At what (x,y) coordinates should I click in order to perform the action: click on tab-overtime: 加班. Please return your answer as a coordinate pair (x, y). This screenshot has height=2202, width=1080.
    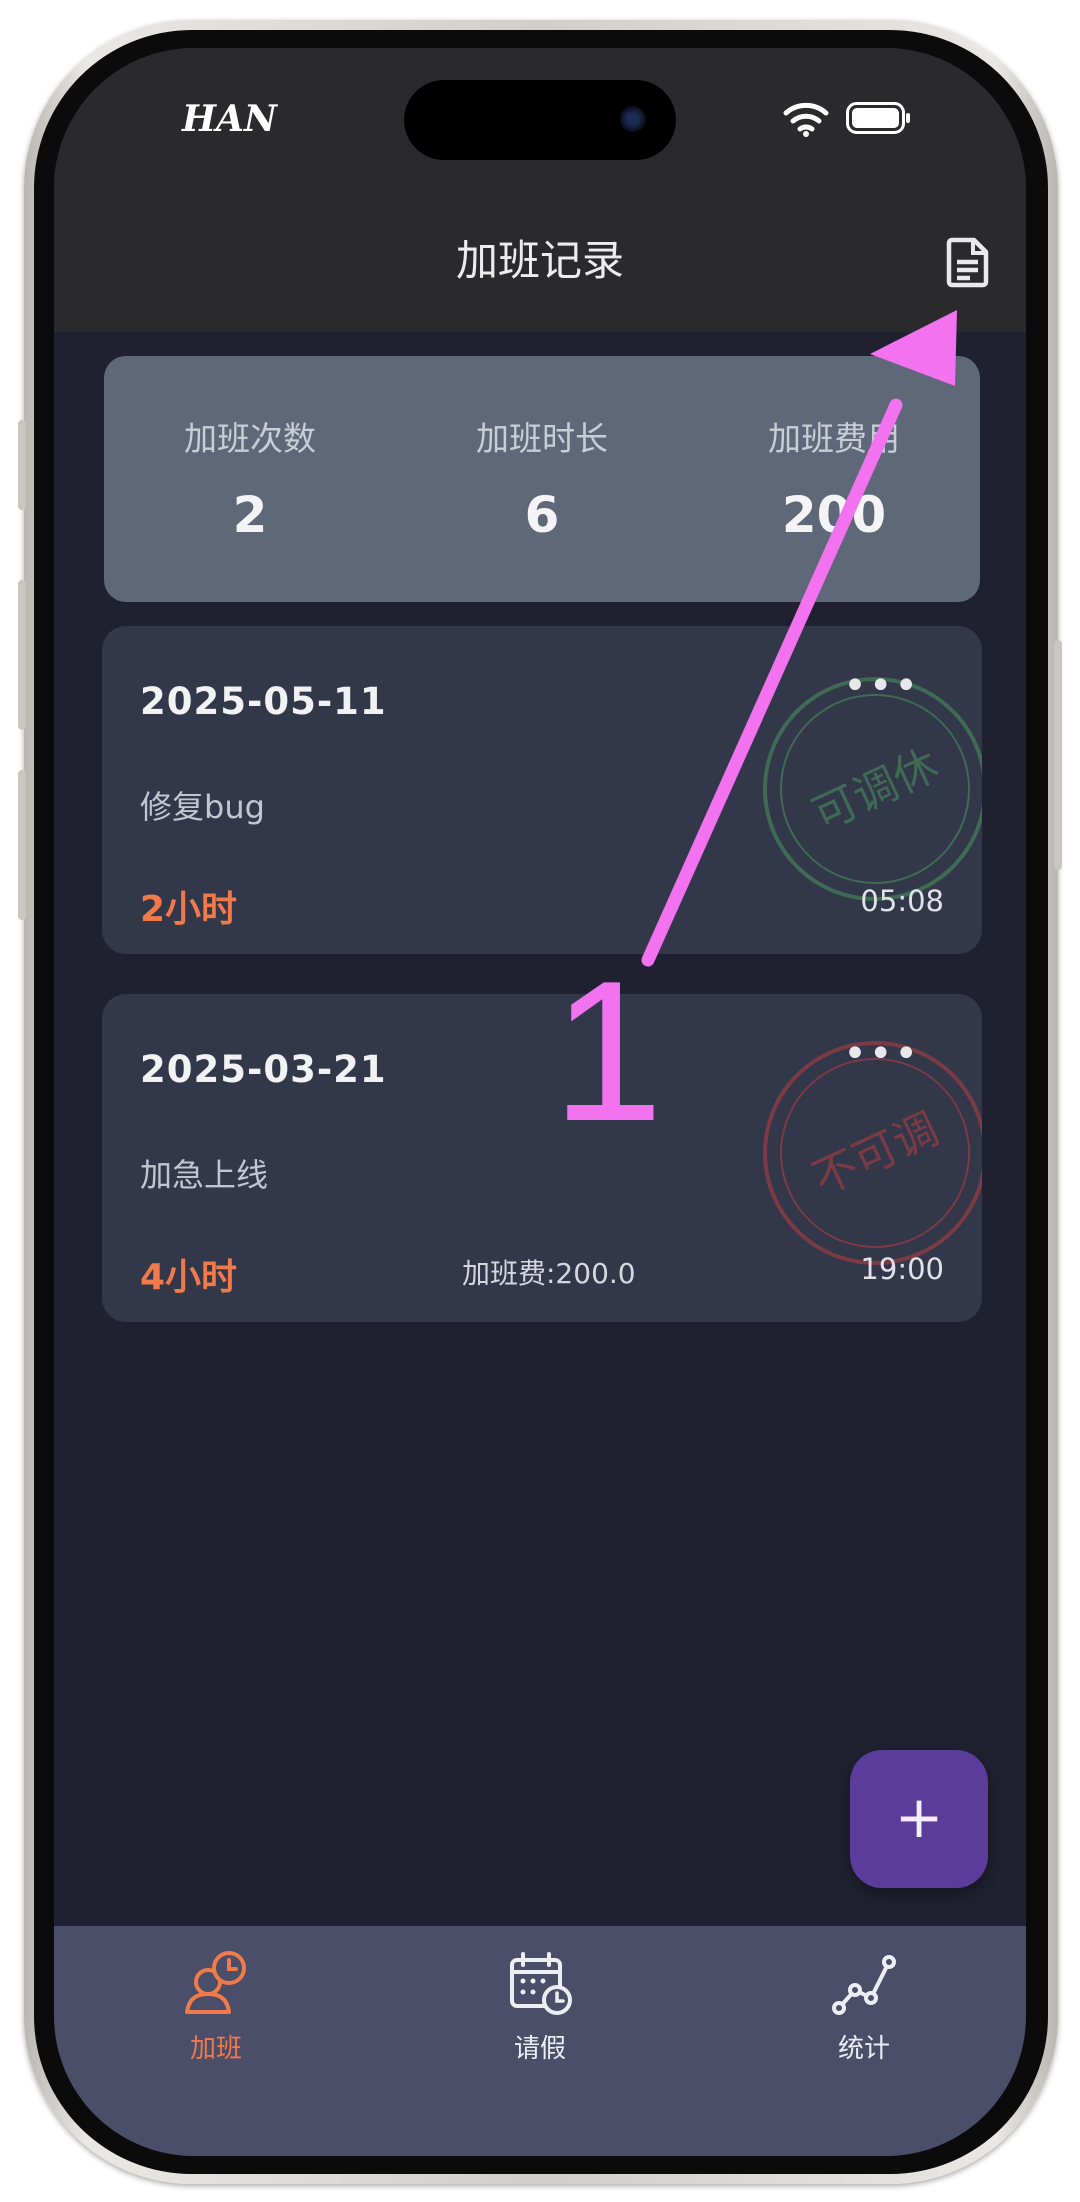
    Looking at the image, I should click on (216, 2041).